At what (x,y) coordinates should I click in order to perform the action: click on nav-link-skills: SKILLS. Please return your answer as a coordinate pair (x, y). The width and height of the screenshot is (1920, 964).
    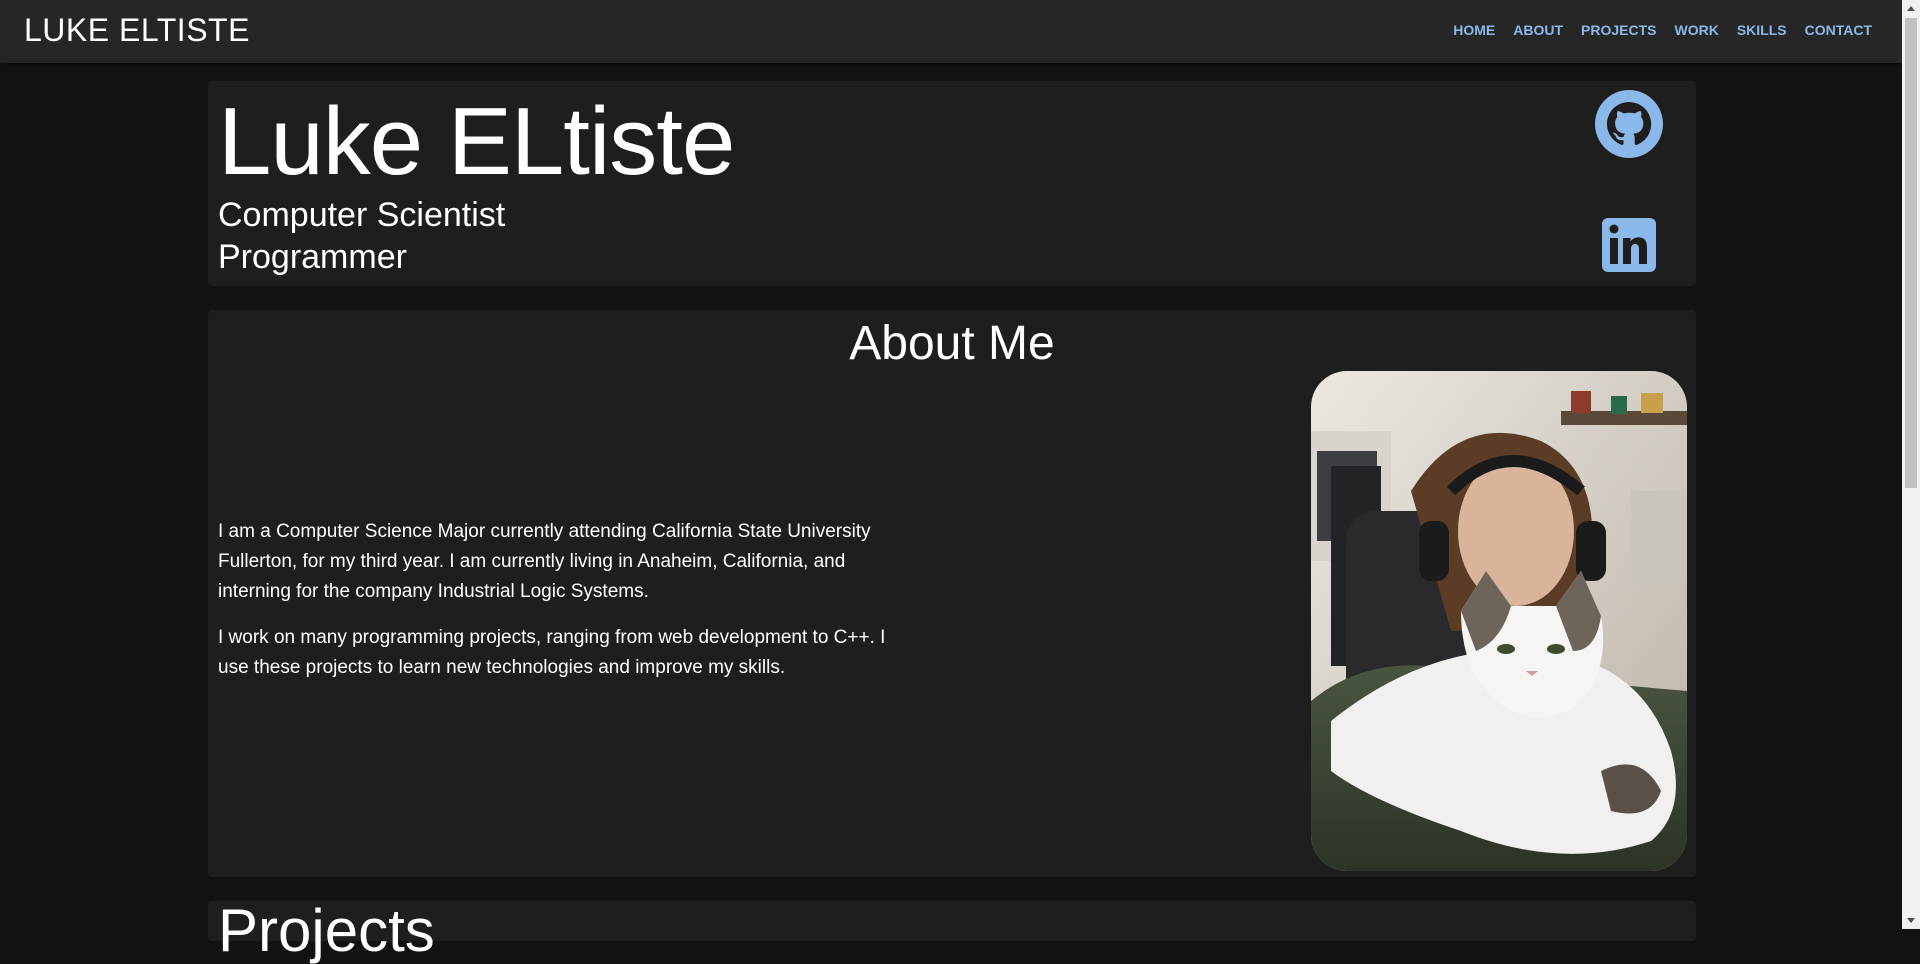
    Looking at the image, I should click on (1762, 30).